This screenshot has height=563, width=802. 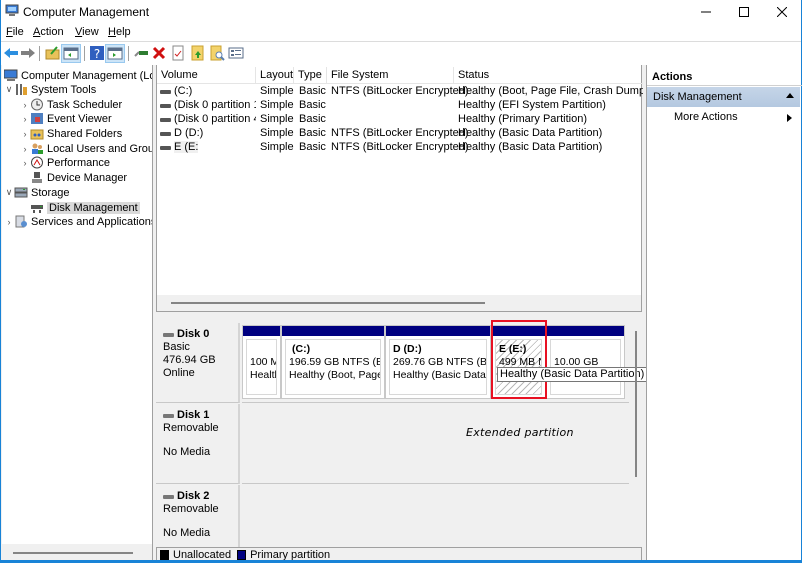 What do you see at coordinates (90, 32) in the screenshot?
I see `menu-view-rest: iew` at bounding box center [90, 32].